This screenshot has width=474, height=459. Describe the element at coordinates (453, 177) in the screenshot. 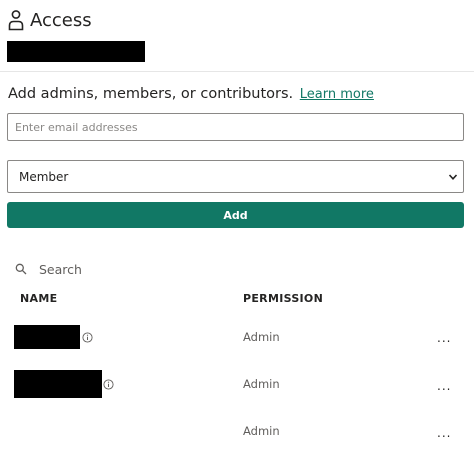

I see `chevron-down-icon` at that location.